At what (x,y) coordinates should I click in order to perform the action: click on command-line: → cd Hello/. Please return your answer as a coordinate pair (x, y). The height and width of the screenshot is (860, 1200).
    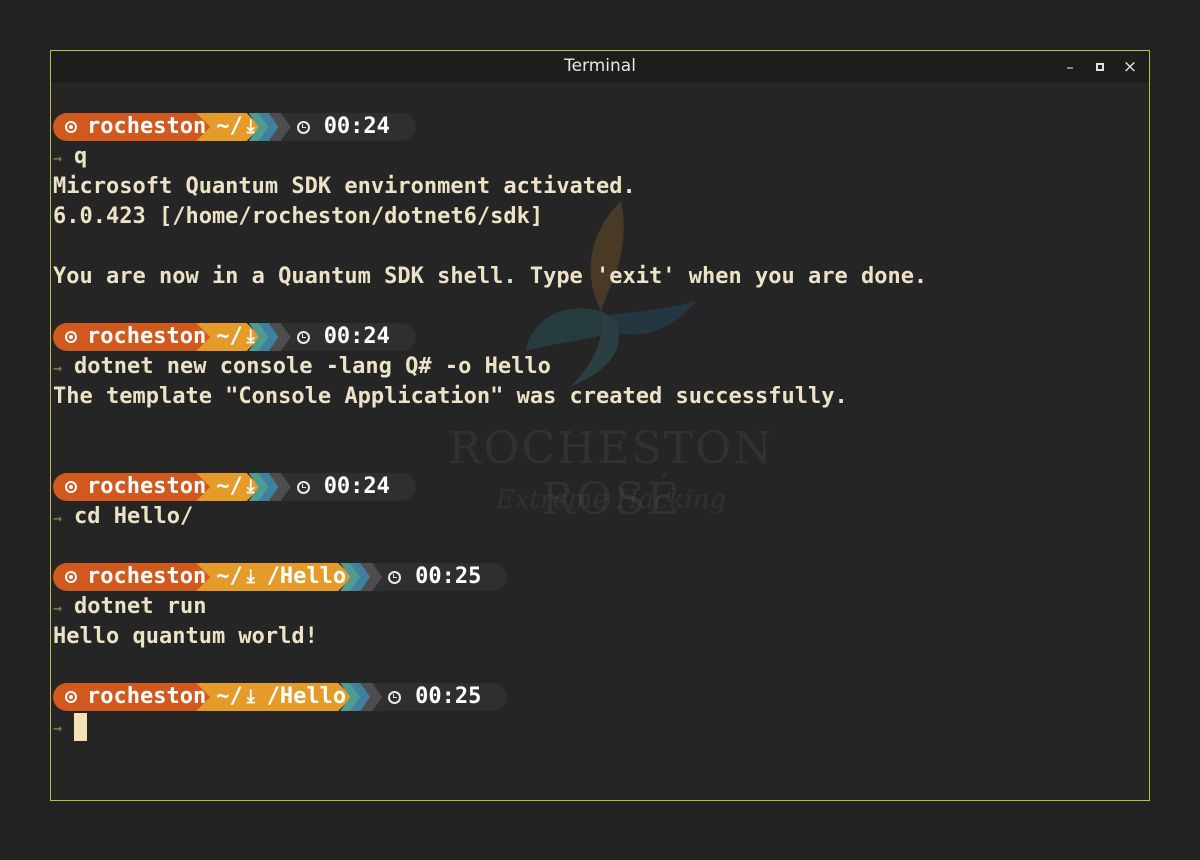
    Looking at the image, I should click on (123, 517).